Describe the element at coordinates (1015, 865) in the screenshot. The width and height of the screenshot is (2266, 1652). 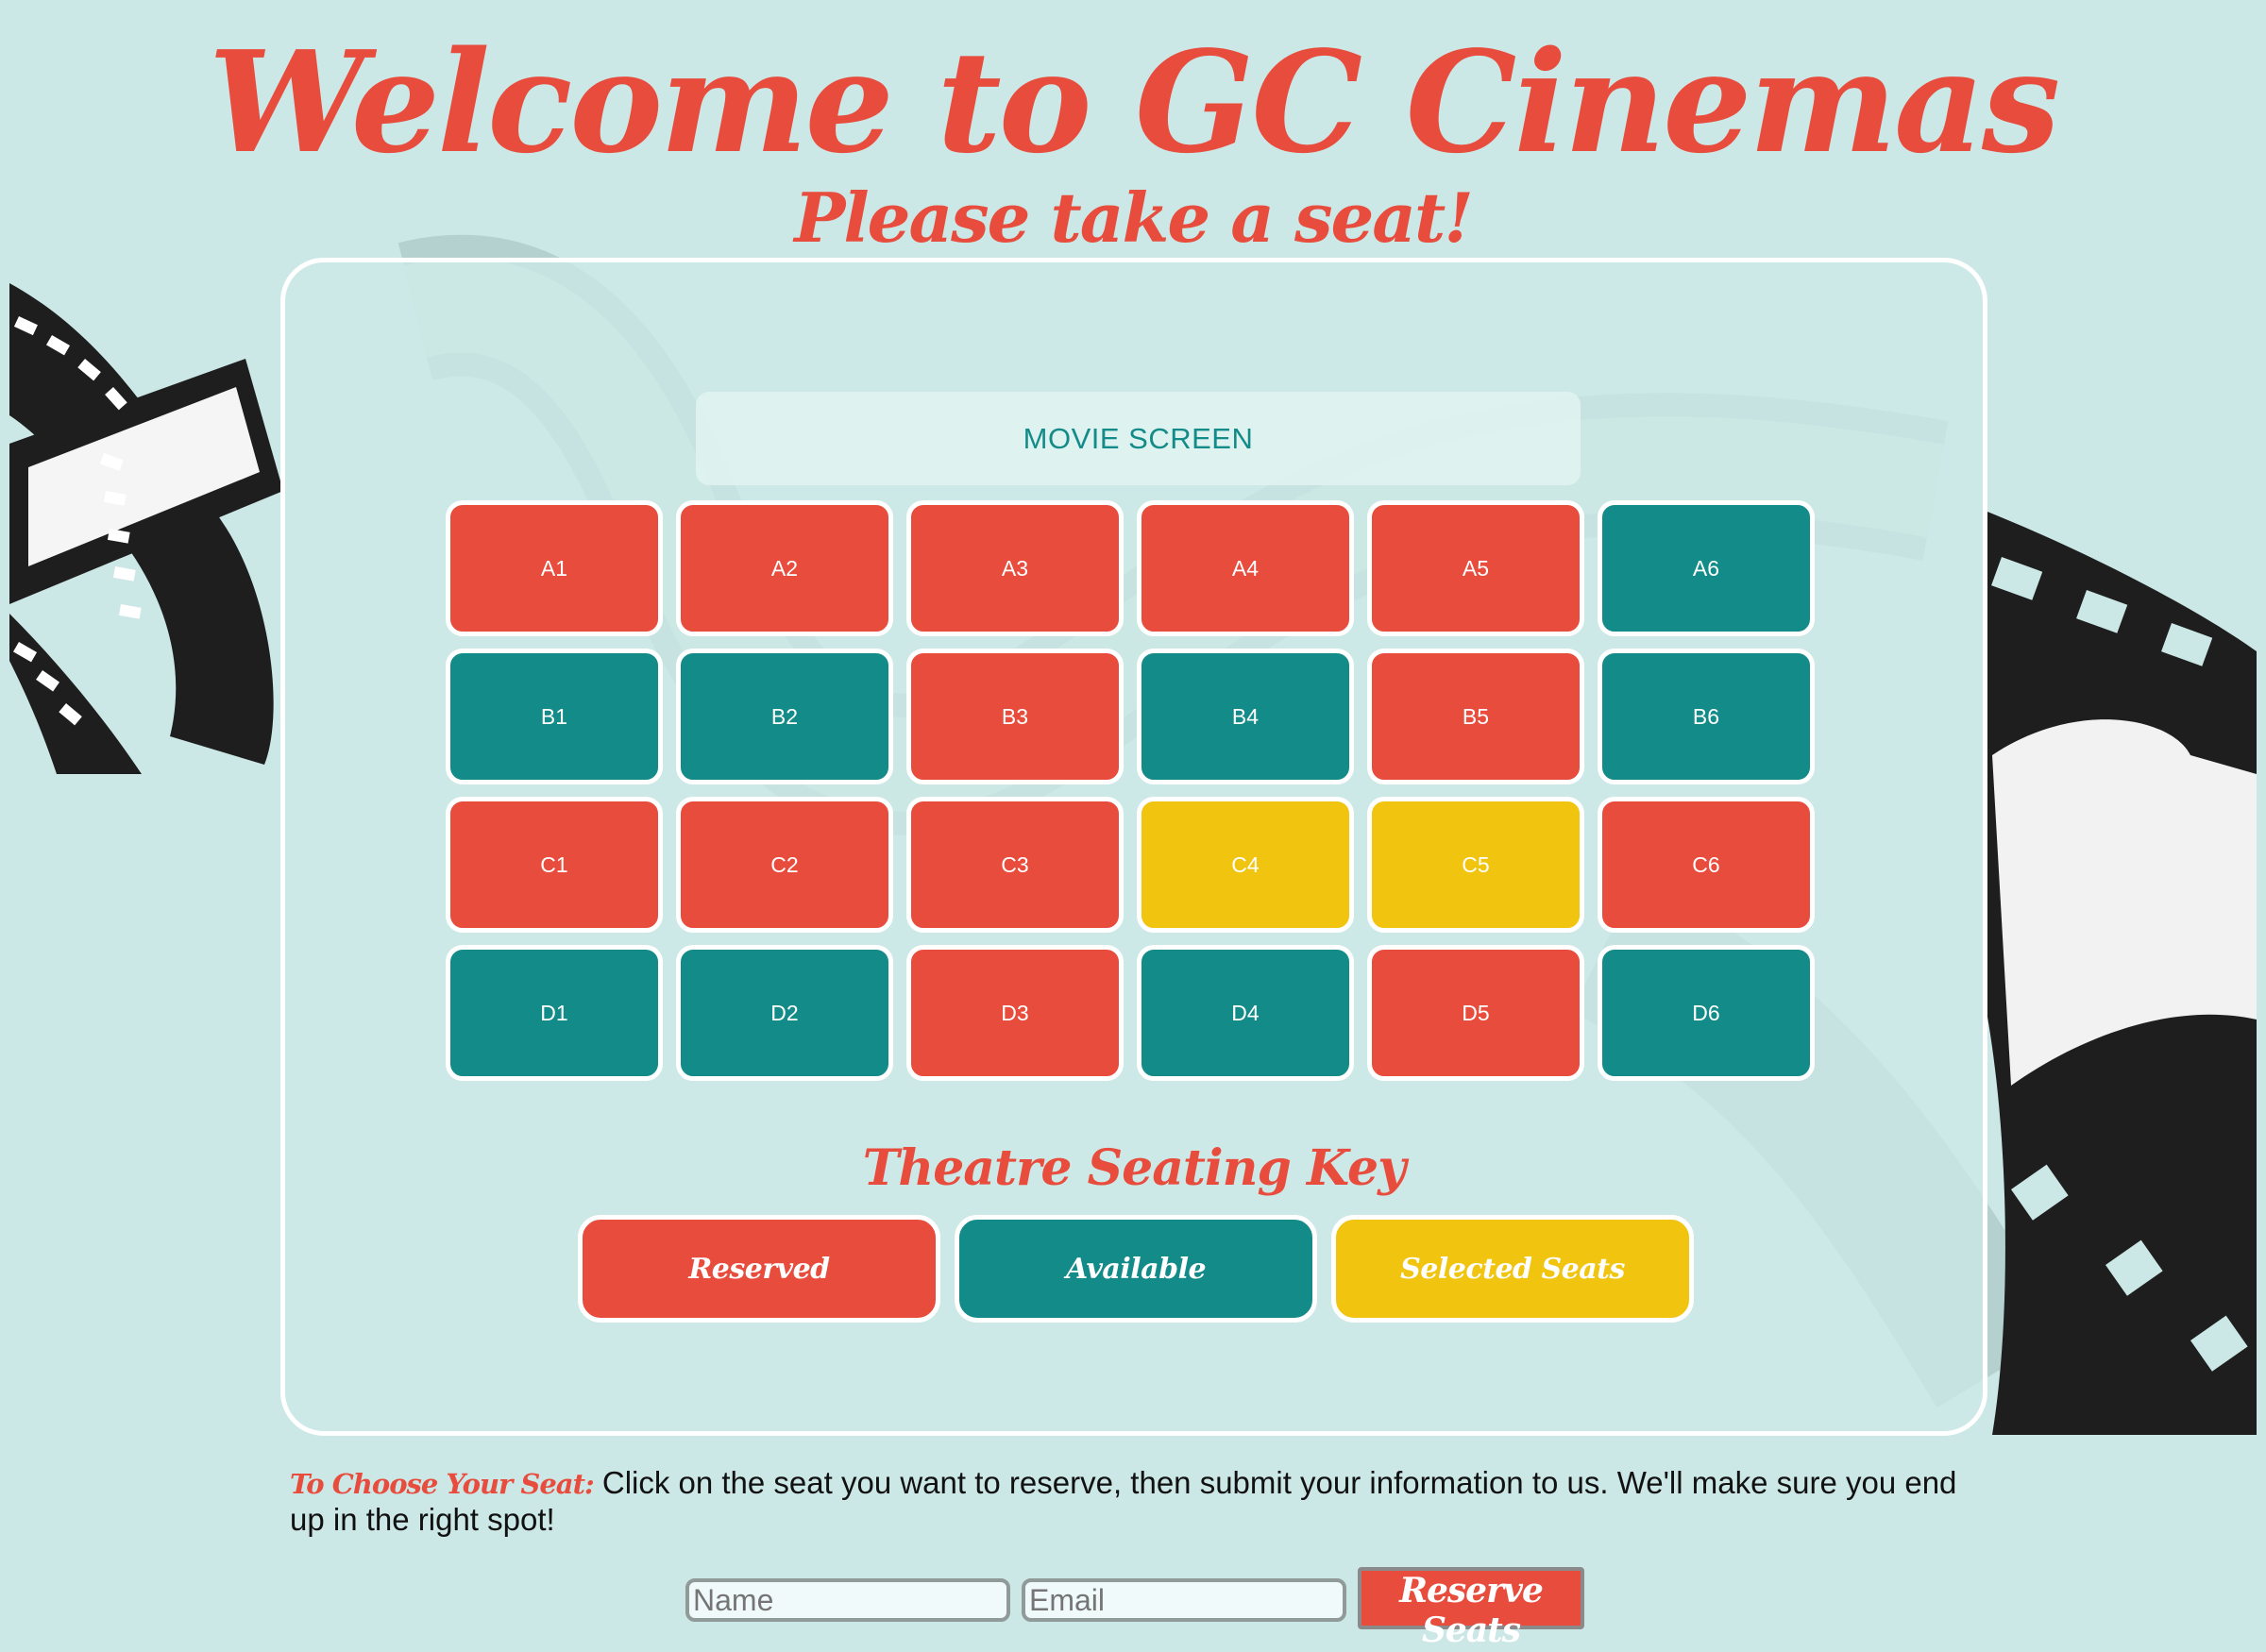
I see `seat-c3: C3` at that location.